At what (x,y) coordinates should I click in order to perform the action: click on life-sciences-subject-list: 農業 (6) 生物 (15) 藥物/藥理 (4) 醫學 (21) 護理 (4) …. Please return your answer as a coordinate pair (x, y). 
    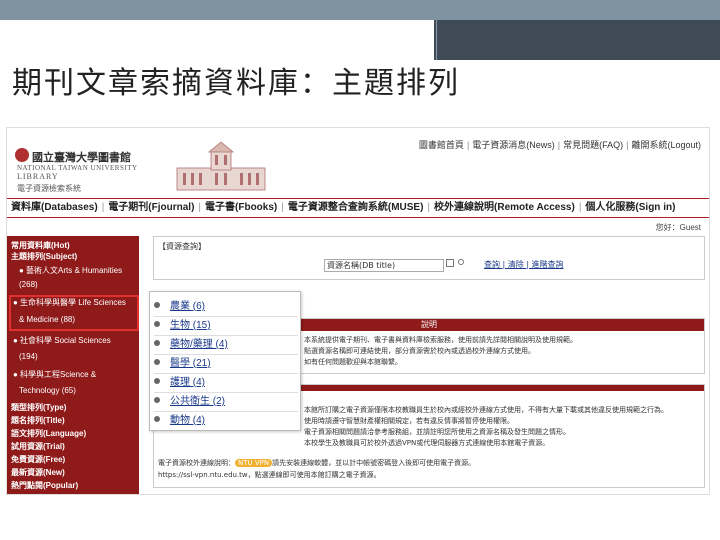
    Looking at the image, I should click on (225, 361).